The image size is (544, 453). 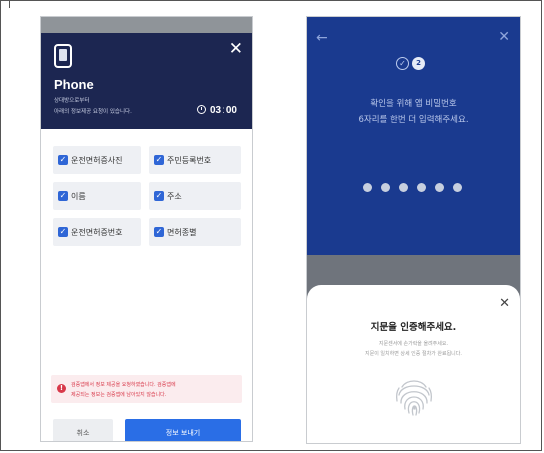 I want to click on step-indicator: ✓ 2, so click(x=410, y=63).